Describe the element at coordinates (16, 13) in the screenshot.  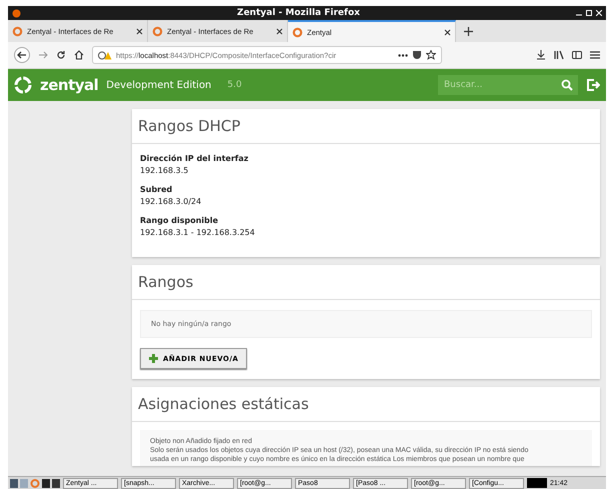
I see `browser-icon` at that location.